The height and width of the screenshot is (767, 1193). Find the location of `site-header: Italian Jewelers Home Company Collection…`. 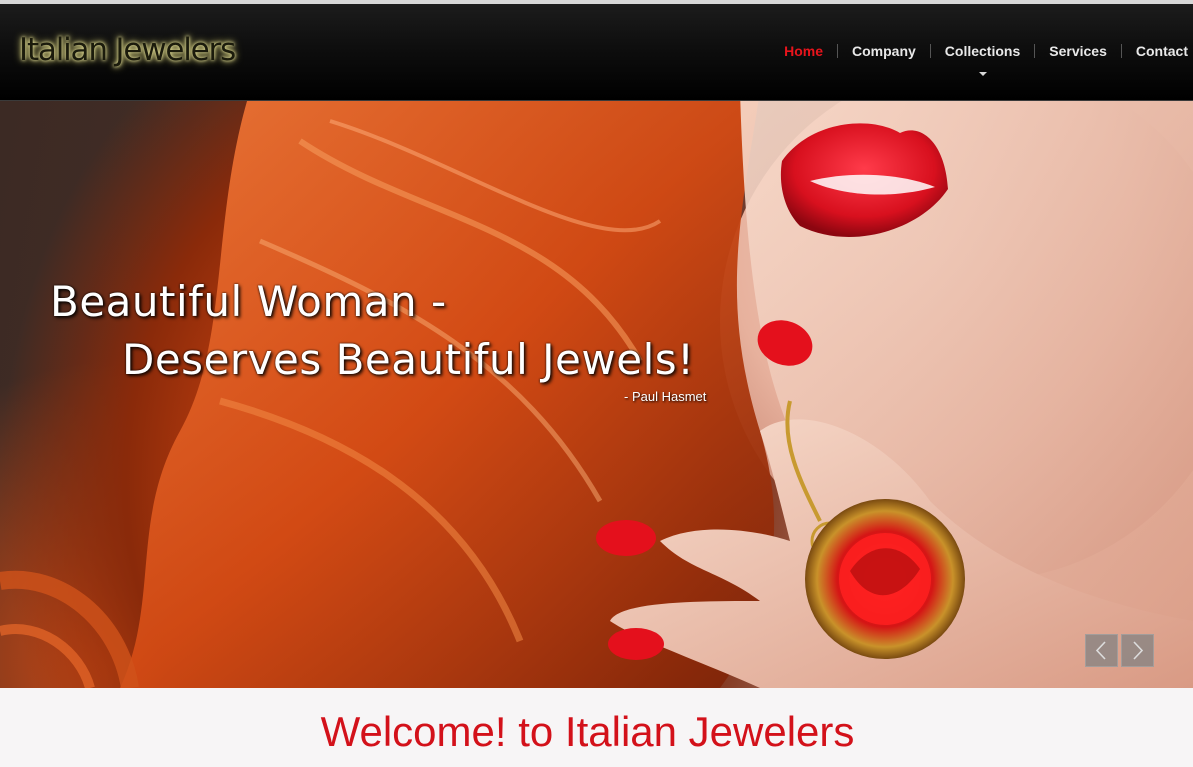

site-header: Italian Jewelers Home Company Collection… is located at coordinates (596, 52).